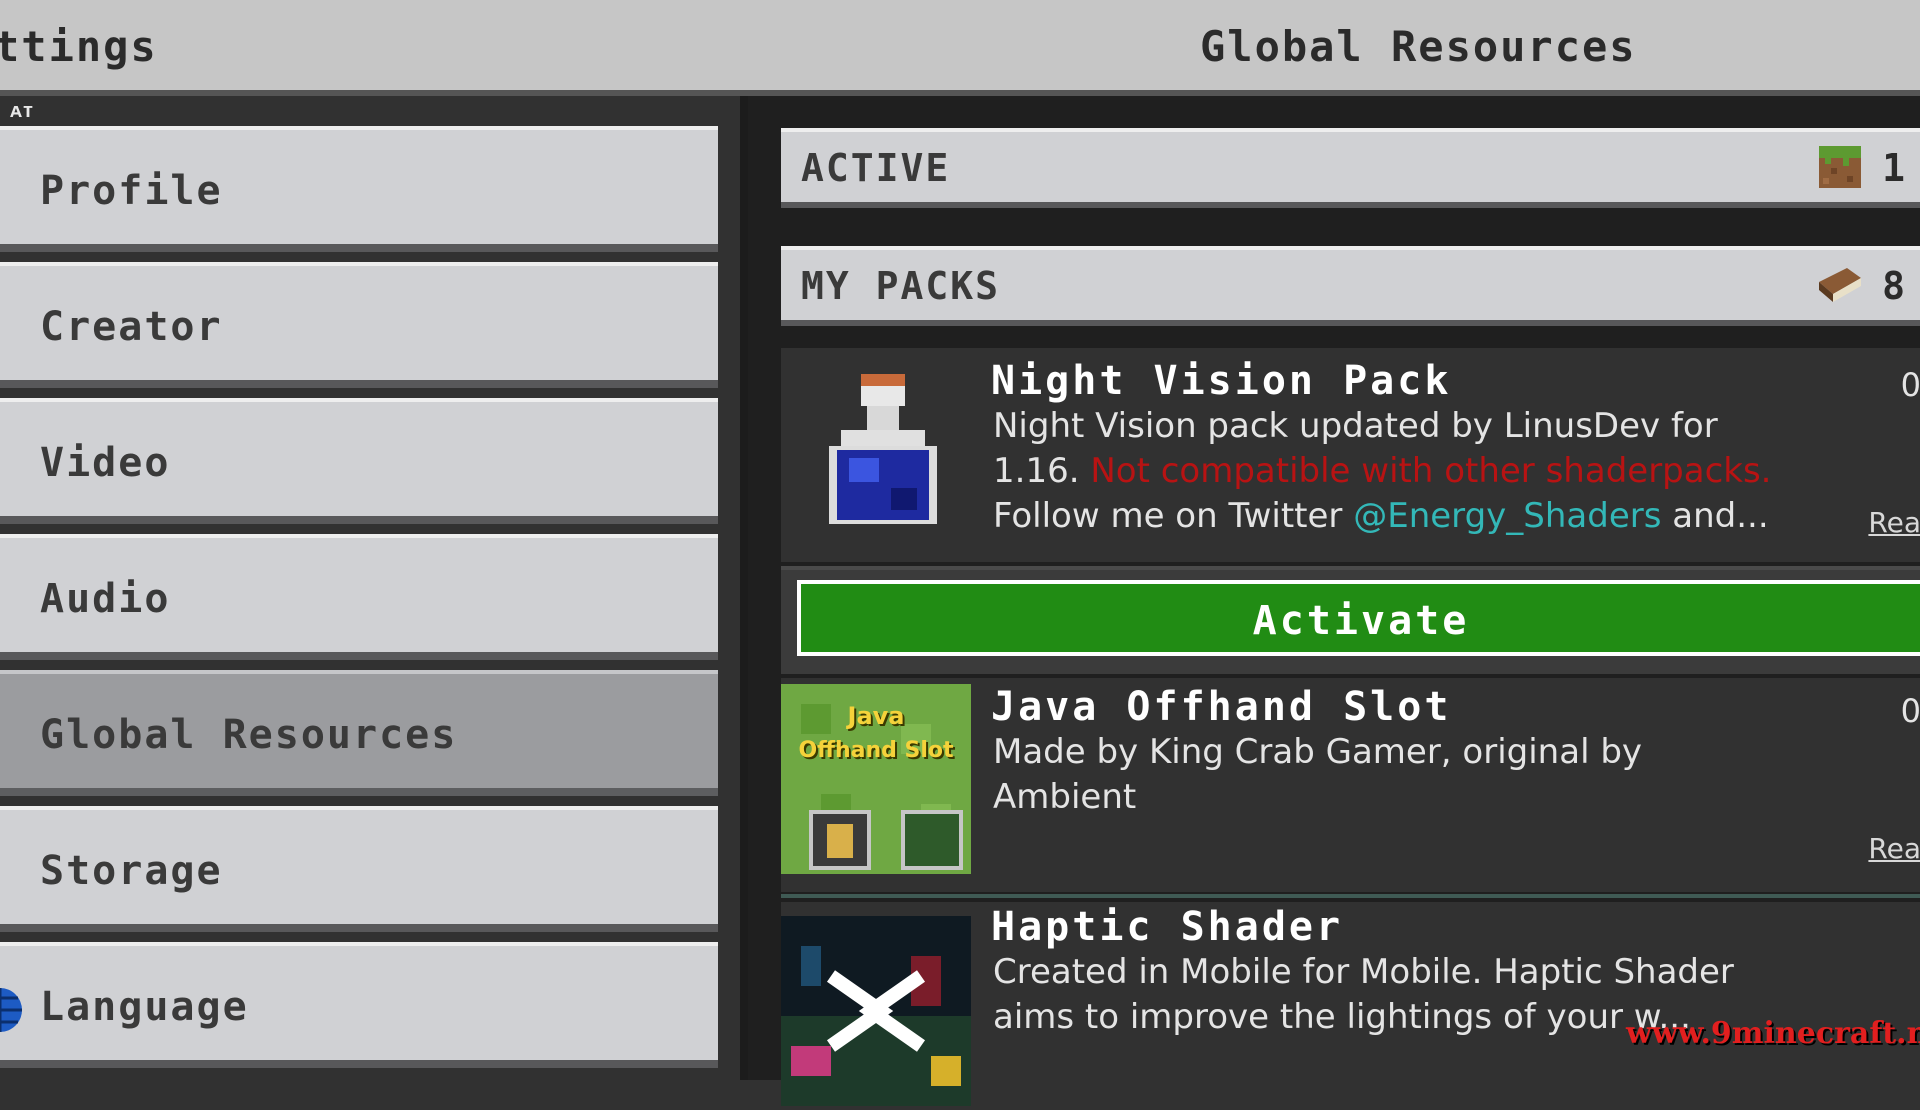 This screenshot has height=1110, width=1920. Describe the element at coordinates (1431, 471) in the screenshot. I see `compat-warning: Not compatible with other shaderpacks.` at that location.